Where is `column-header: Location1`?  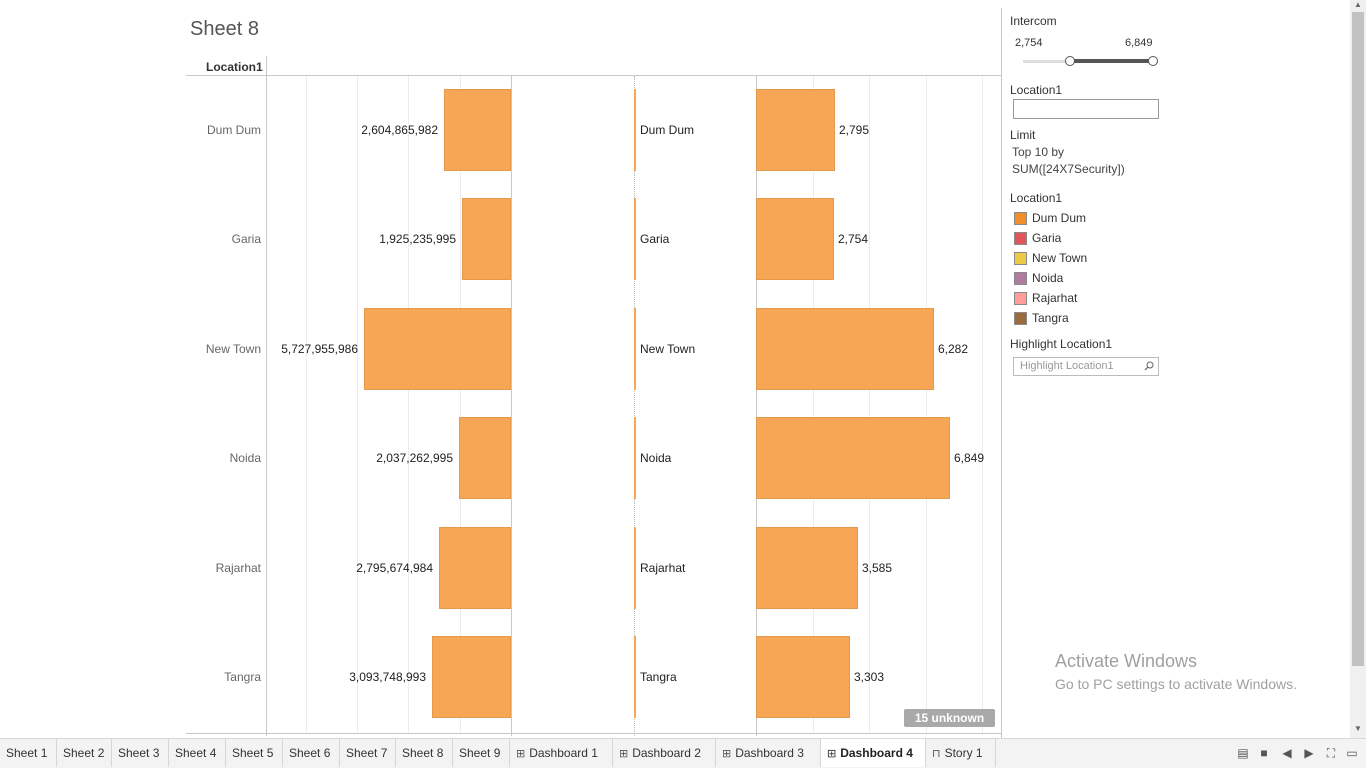 column-header: Location1 is located at coordinates (234, 67).